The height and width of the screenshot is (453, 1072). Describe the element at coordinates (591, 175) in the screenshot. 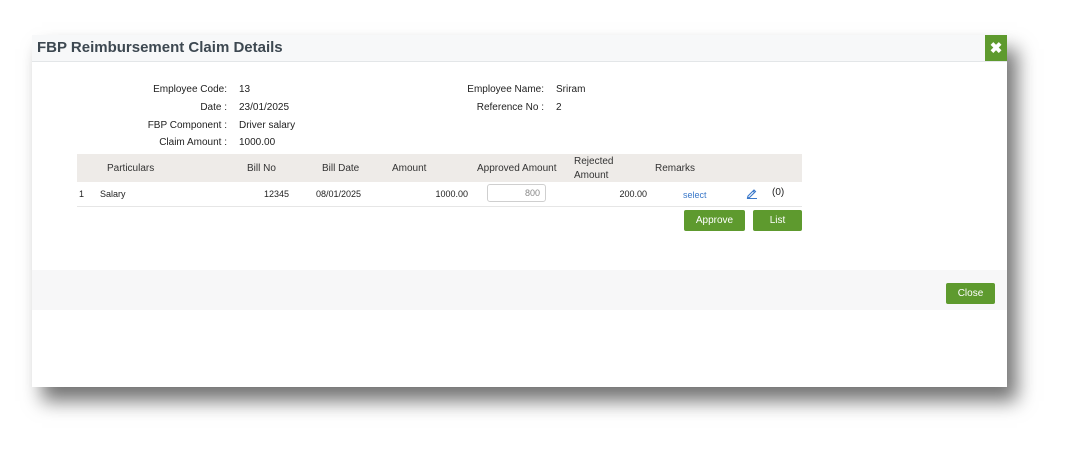

I see `header-rejected-amount-line2: Amount` at that location.